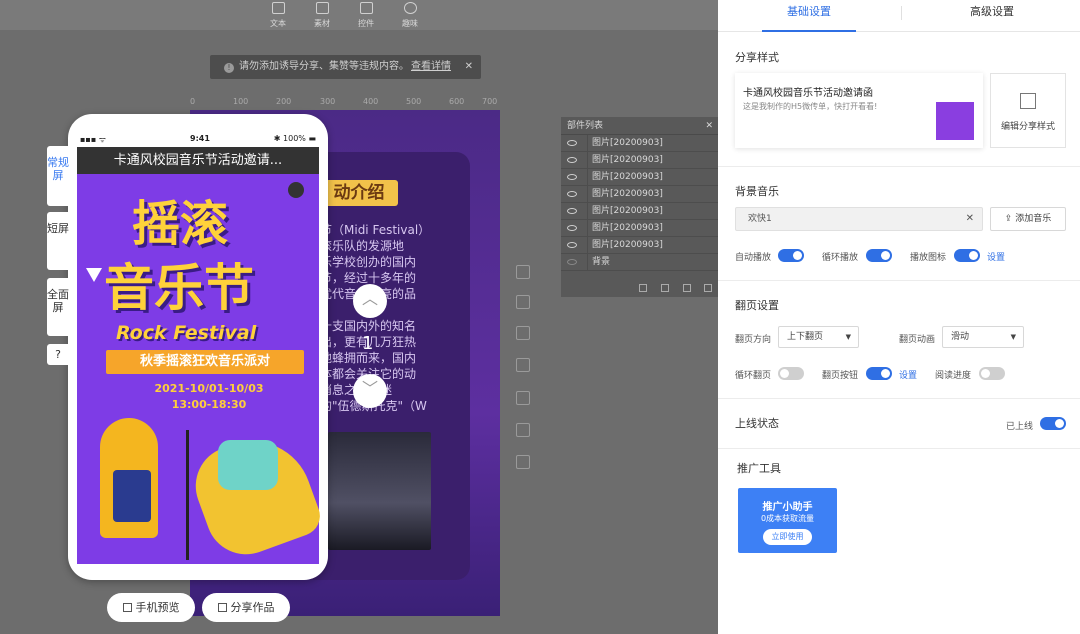 This screenshot has width=1080, height=634. Describe the element at coordinates (809, 16) in the screenshot. I see `tab-basic-settings: 基础设置` at that location.